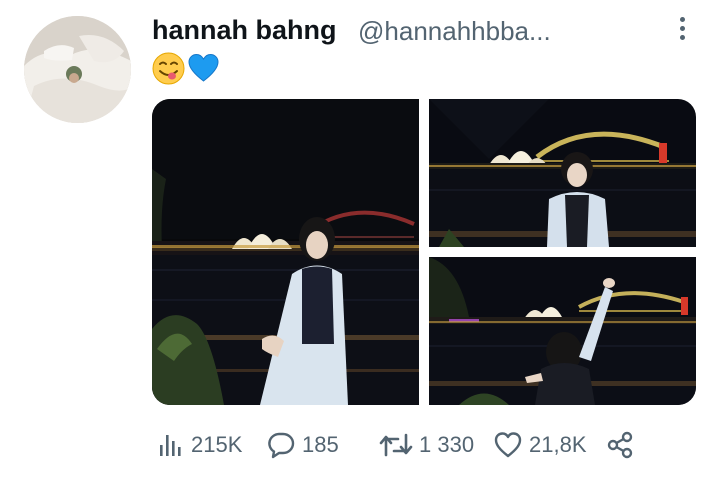  I want to click on like-count: 21,8K, so click(558, 444).